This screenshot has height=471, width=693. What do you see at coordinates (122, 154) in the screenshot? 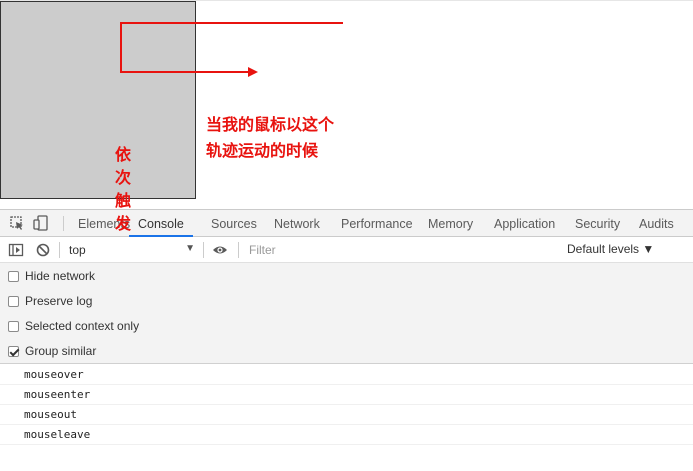
I see `order-char: 依` at bounding box center [122, 154].